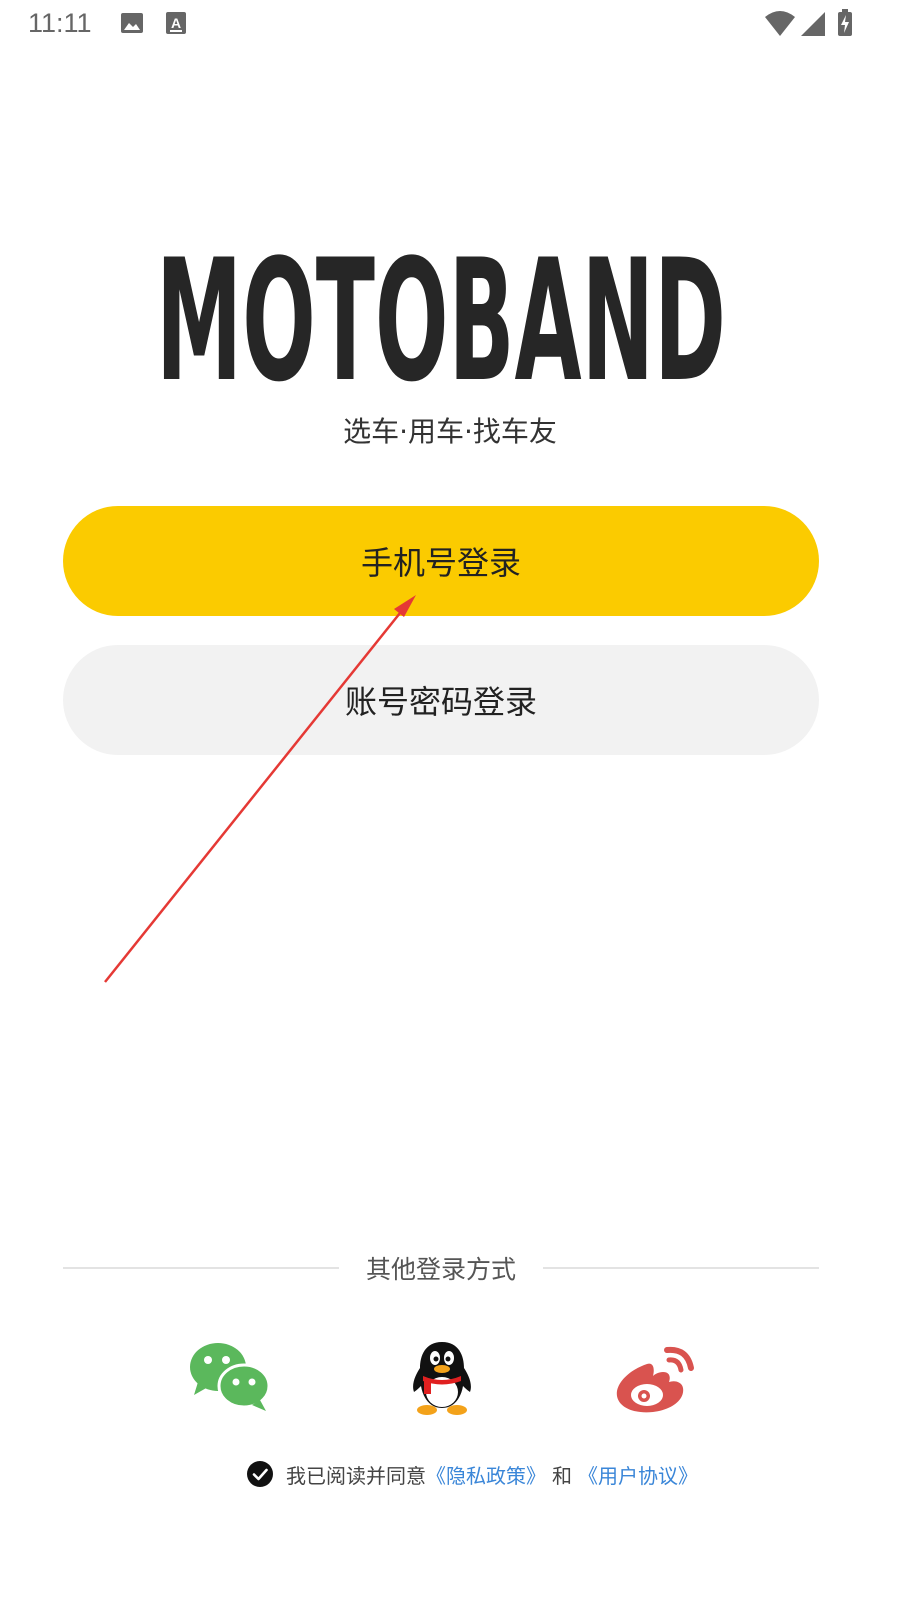 This screenshot has height=1600, width=900. What do you see at coordinates (486, 1474) in the screenshot?
I see `privacy-policy-link: 《隐私政策》` at bounding box center [486, 1474].